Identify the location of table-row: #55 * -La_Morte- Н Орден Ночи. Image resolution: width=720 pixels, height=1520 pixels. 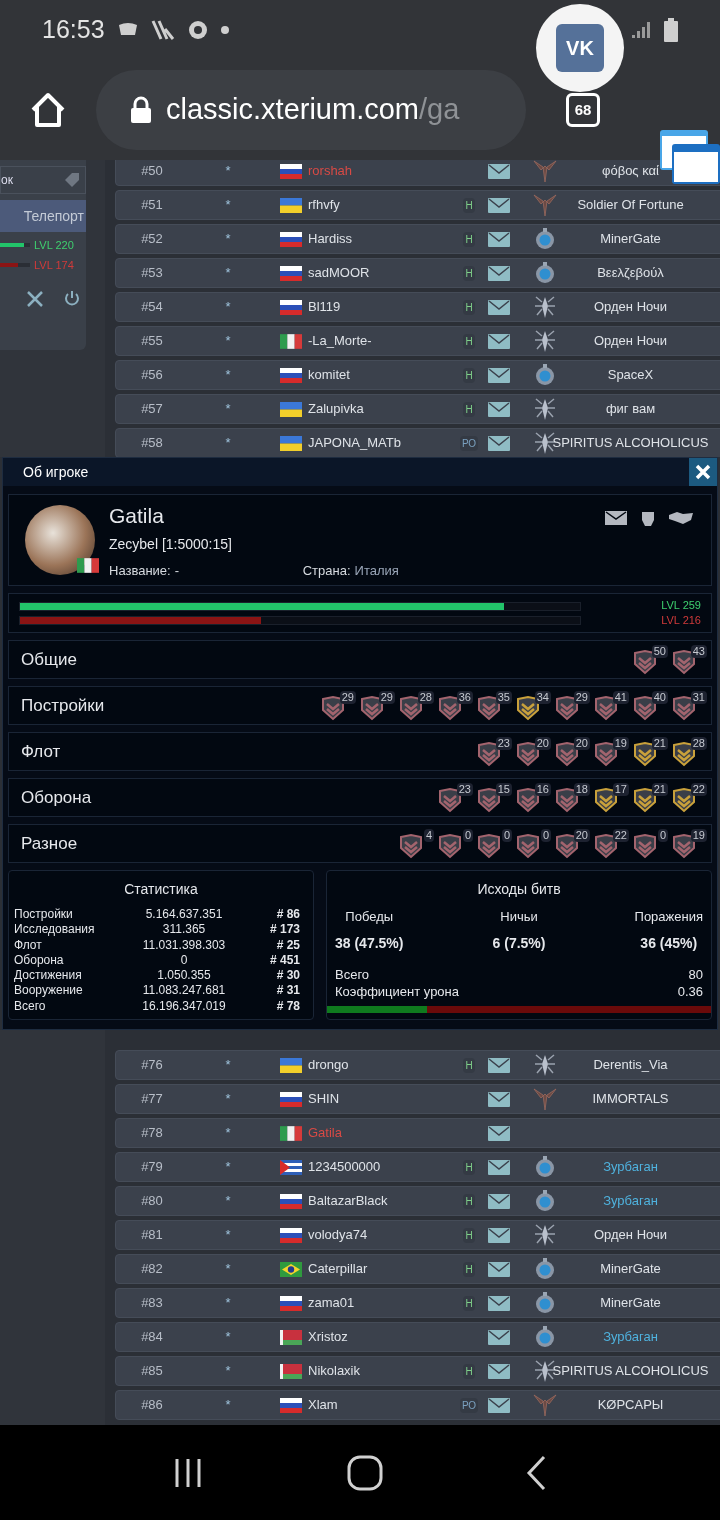
(417, 341).